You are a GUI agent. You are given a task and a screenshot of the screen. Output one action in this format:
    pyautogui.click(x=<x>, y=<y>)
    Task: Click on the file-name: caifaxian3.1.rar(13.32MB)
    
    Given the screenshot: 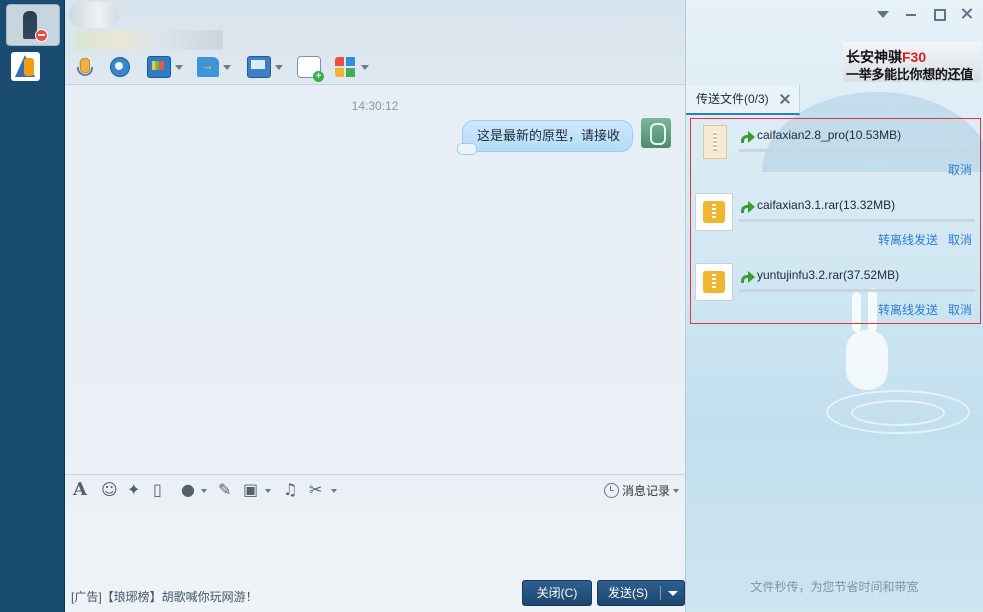 What is the action you would take?
    pyautogui.click(x=826, y=205)
    